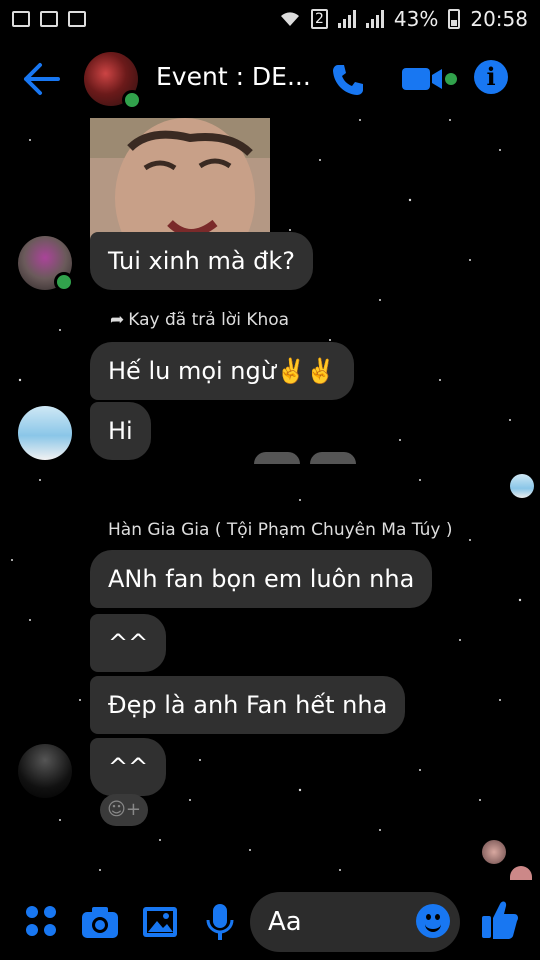 Image resolution: width=540 pixels, height=960 pixels. What do you see at coordinates (160, 922) in the screenshot?
I see `gallery-icon` at bounding box center [160, 922].